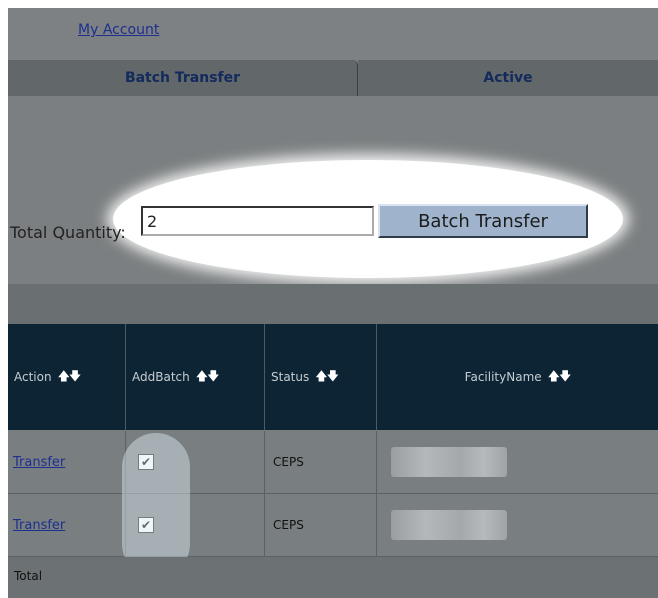 The image size is (658, 598). I want to click on column-header-status-label: Status, so click(290, 377).